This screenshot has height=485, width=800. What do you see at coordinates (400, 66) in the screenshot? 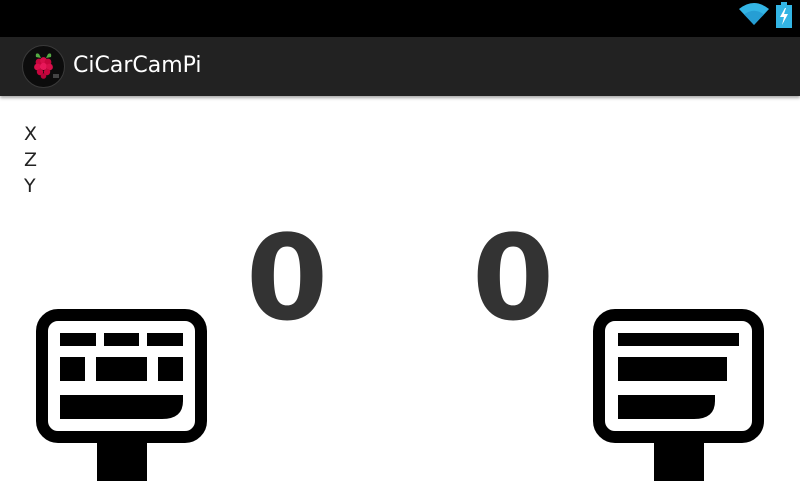
I see `action-bar: CiCarCamPi` at bounding box center [400, 66].